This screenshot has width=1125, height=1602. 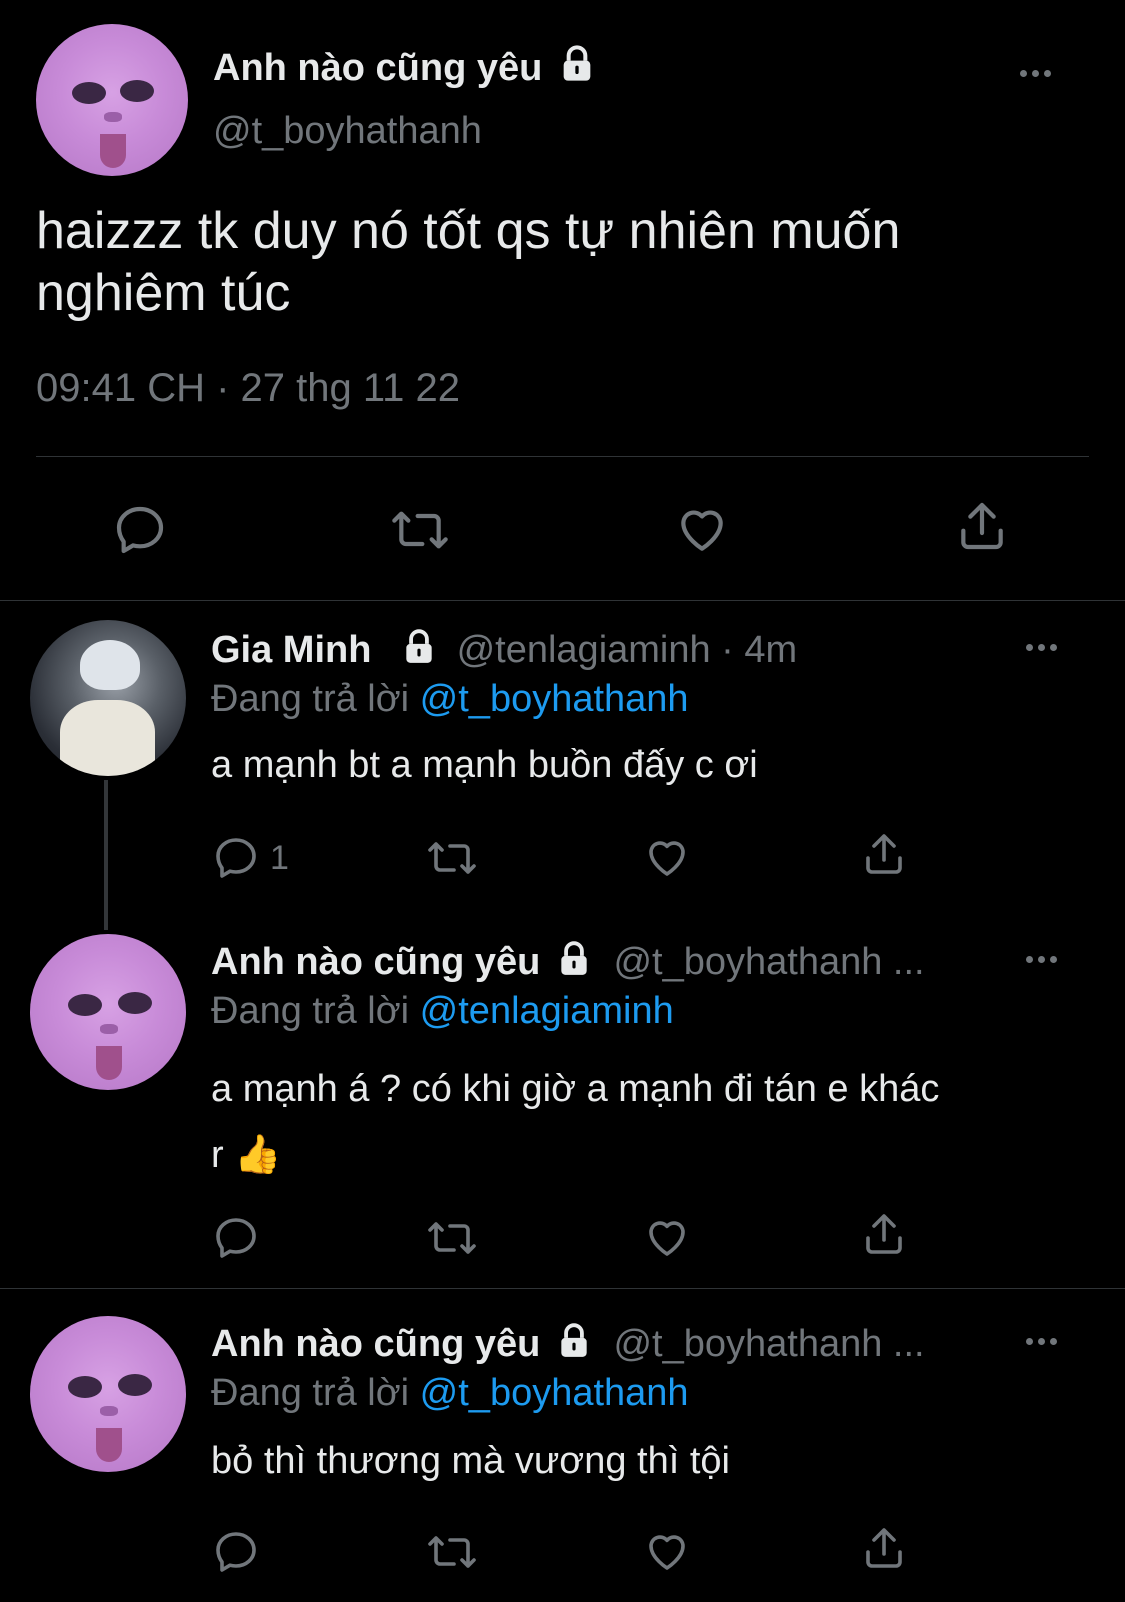 What do you see at coordinates (484, 765) in the screenshot?
I see `reply-text: a mạnh bt a mạnh buồn đấy c ơi` at bounding box center [484, 765].